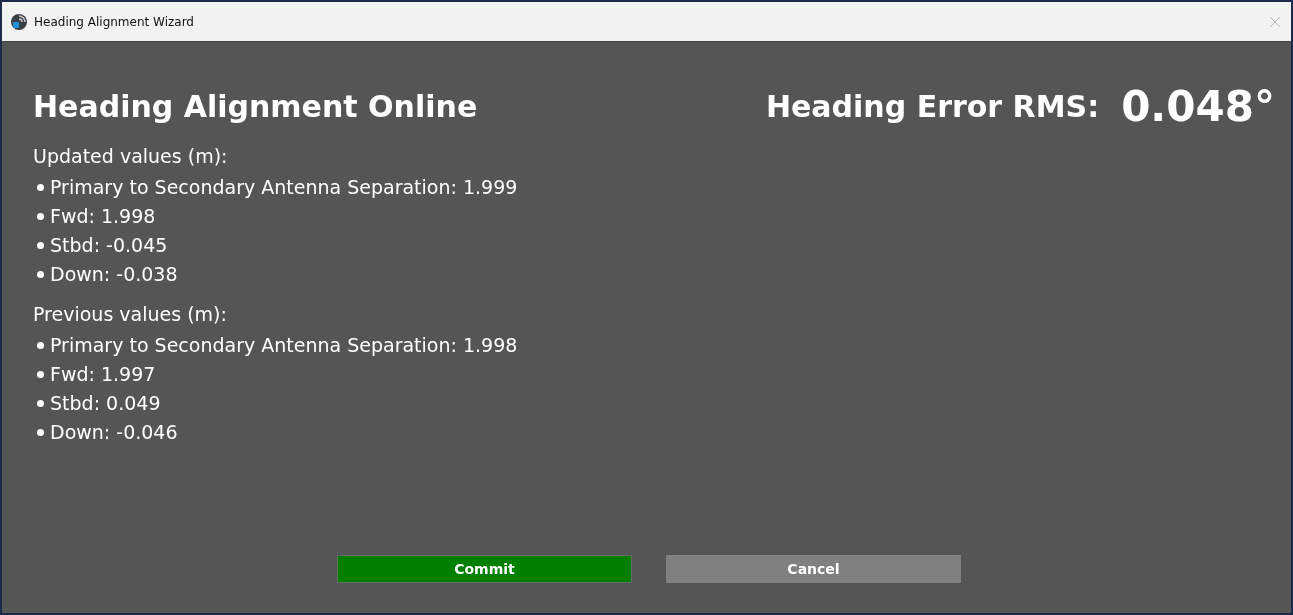  Describe the element at coordinates (114, 21) in the screenshot. I see `window-title: Heading Alignment Wizard` at that location.